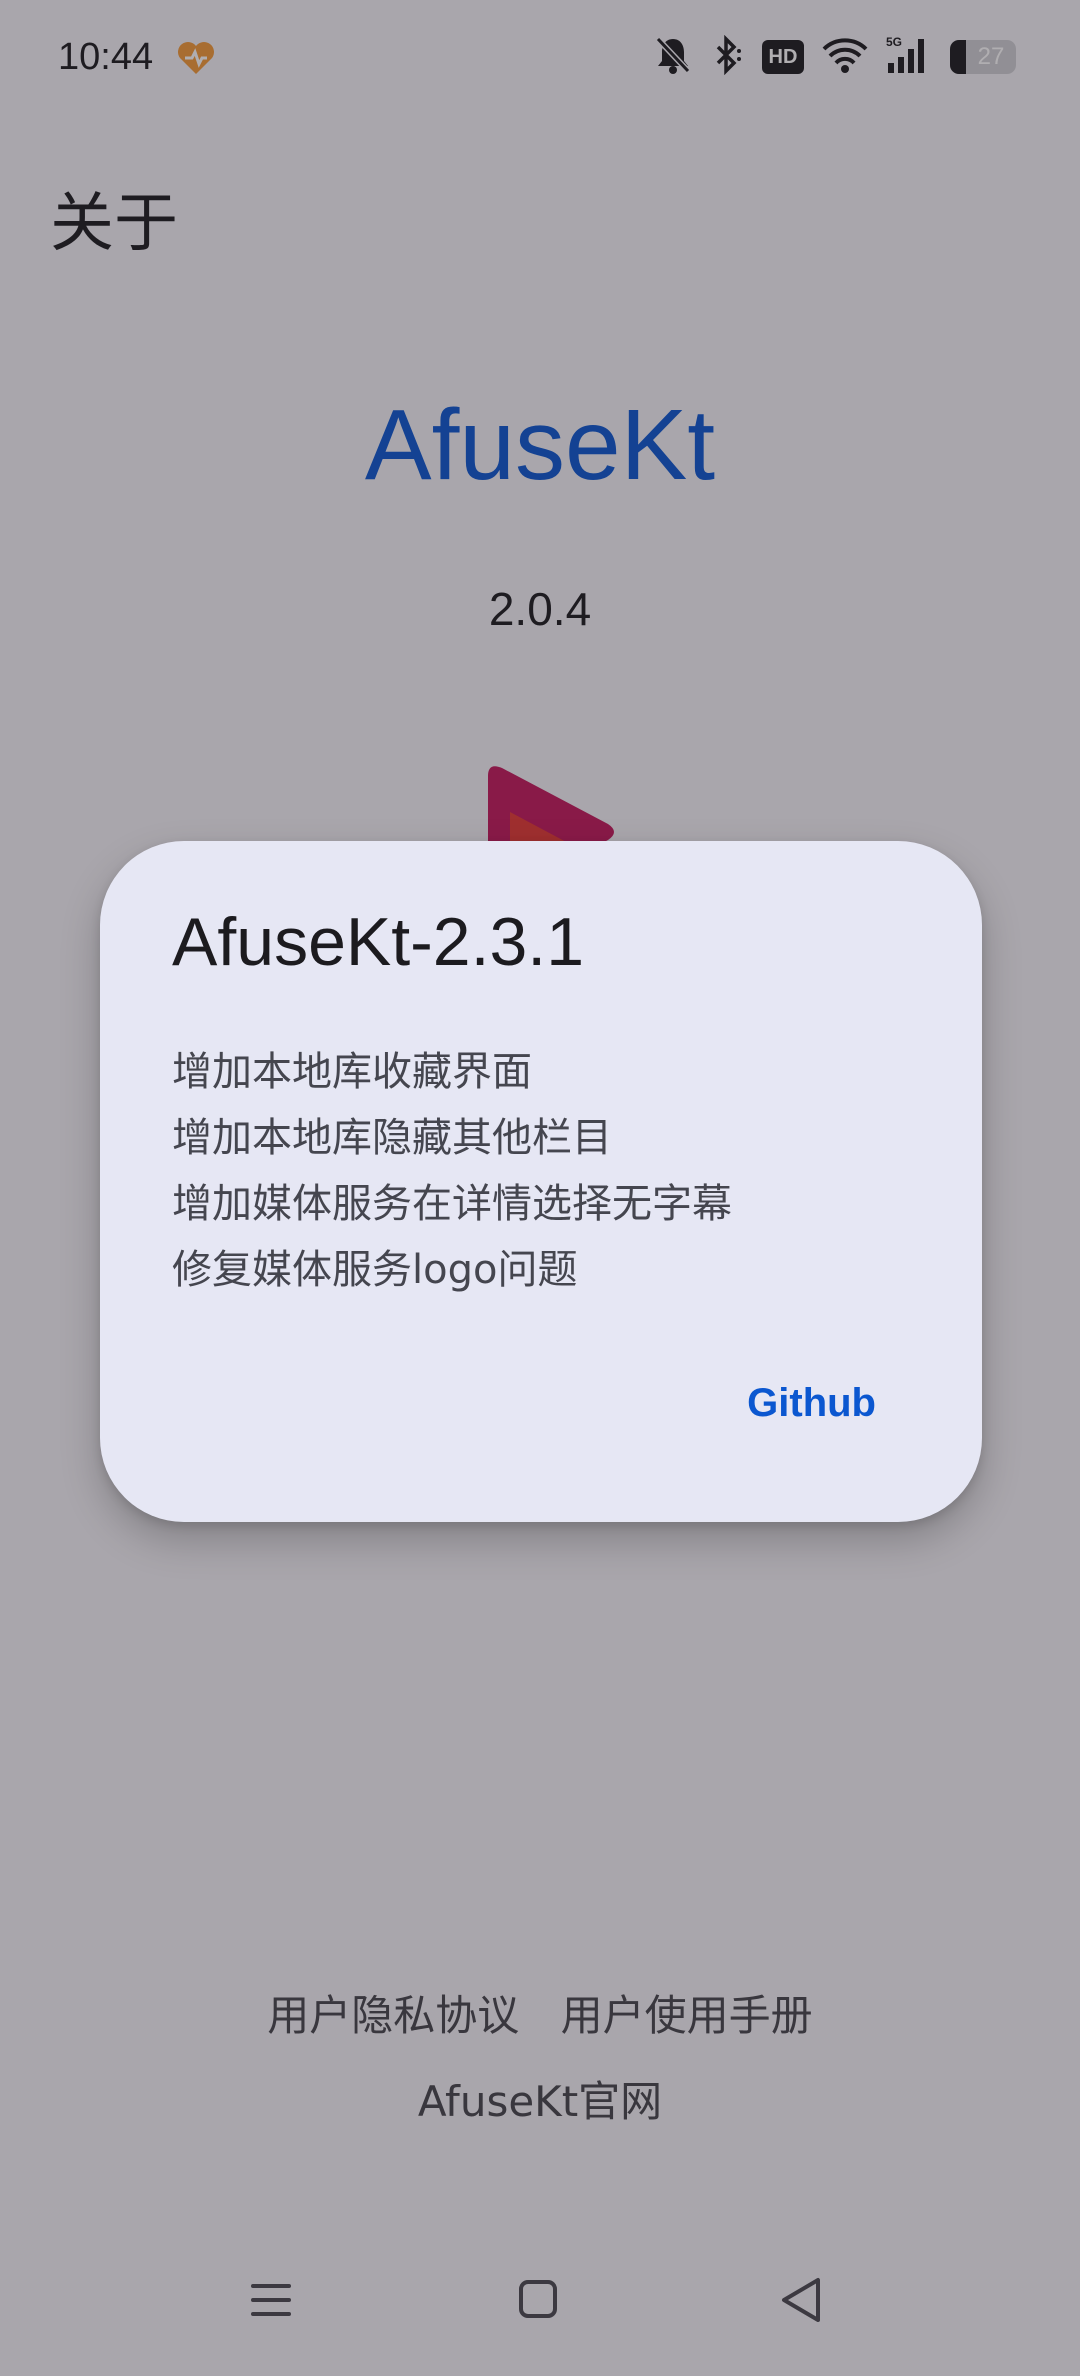  What do you see at coordinates (375, 1270) in the screenshot?
I see `changelog-item: 修复媒体服务logo问题` at bounding box center [375, 1270].